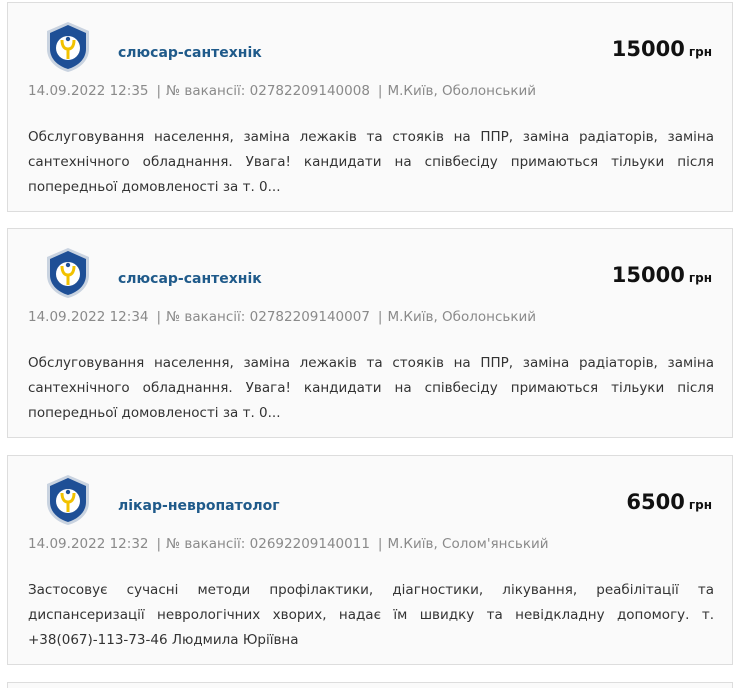 This screenshot has height=688, width=745. Describe the element at coordinates (88, 317) in the screenshot. I see `vacancy-date: 14.09.2022 12:34` at that location.